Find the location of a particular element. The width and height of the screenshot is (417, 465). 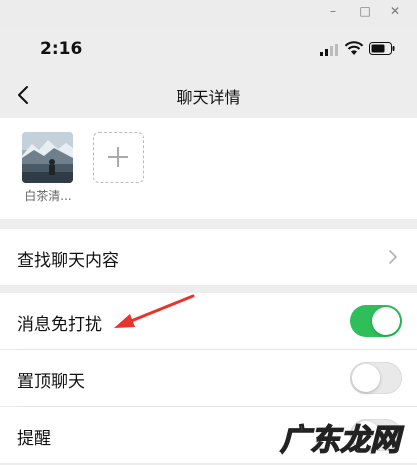

mute-notifications-row: 消息免打扰 is located at coordinates (208, 321).